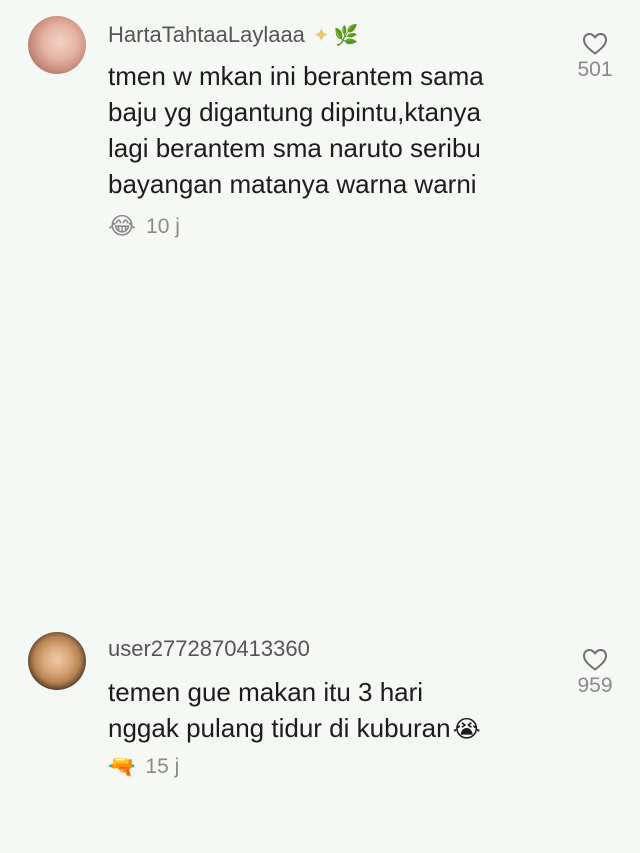 The width and height of the screenshot is (640, 853). What do you see at coordinates (266, 692) in the screenshot?
I see `comment-line: temen gue makan itu 3 hari` at bounding box center [266, 692].